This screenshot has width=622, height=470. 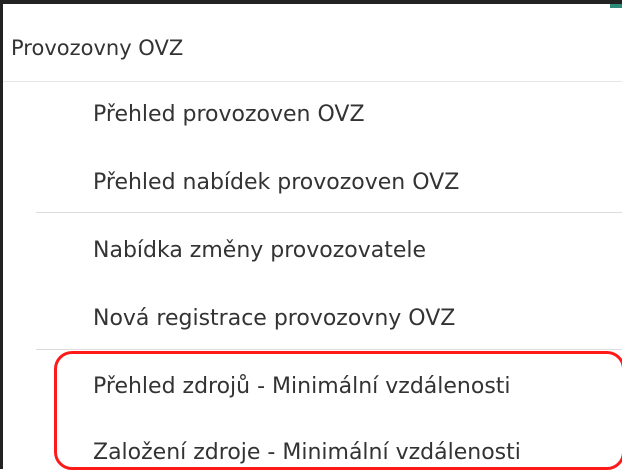 I want to click on menu-item-nabidka-zmeny: Nabídka změny provozovatele, so click(x=259, y=251).